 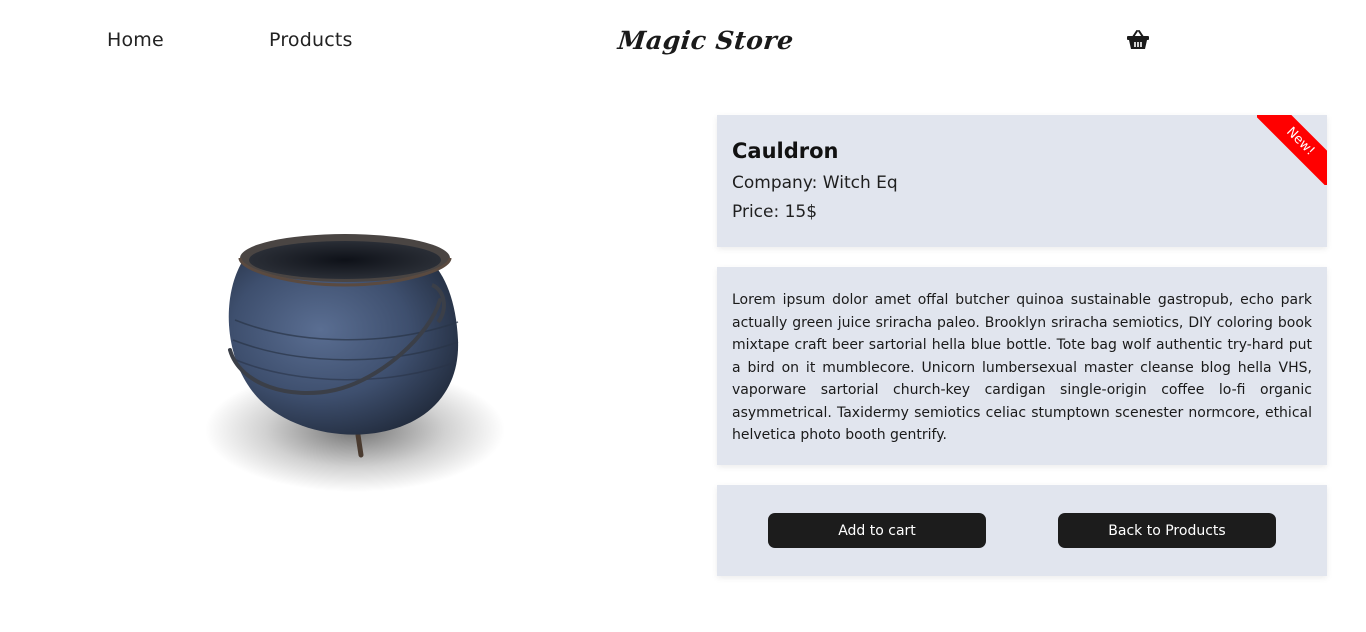 What do you see at coordinates (860, 183) in the screenshot?
I see `company-value: Witch Eq` at bounding box center [860, 183].